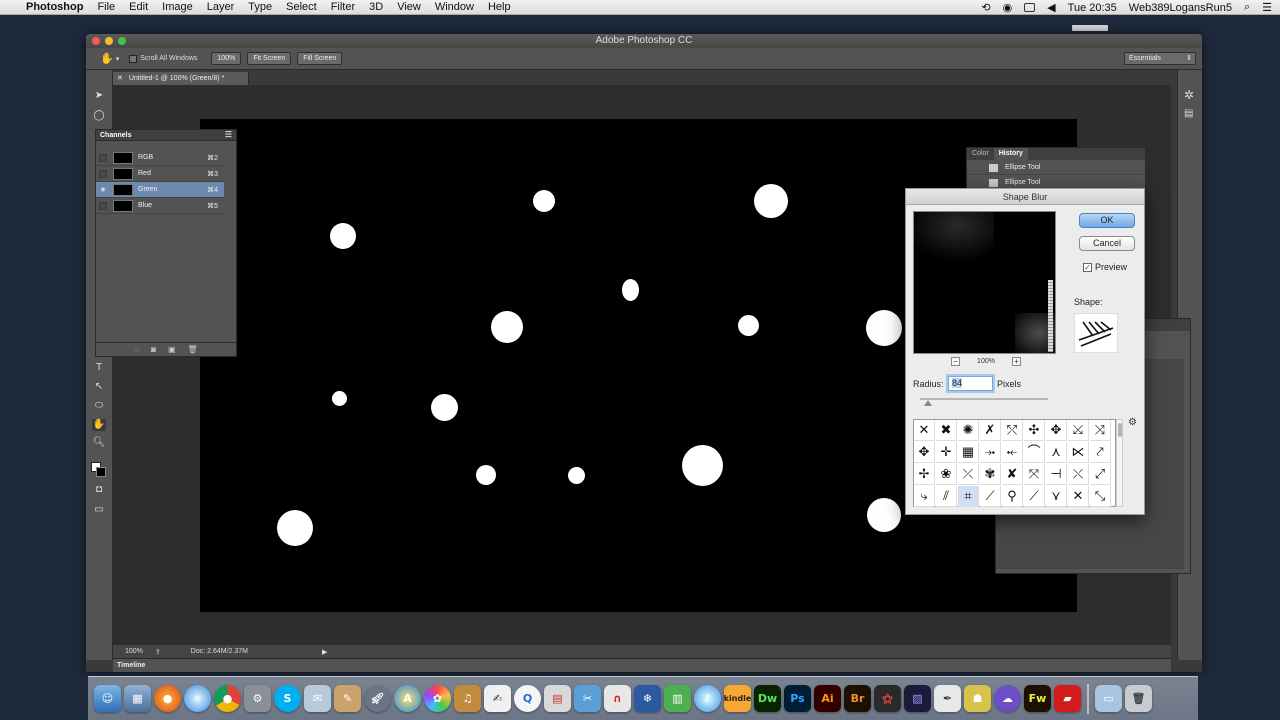  What do you see at coordinates (109, 41) in the screenshot?
I see `minimize-window-button` at bounding box center [109, 41].